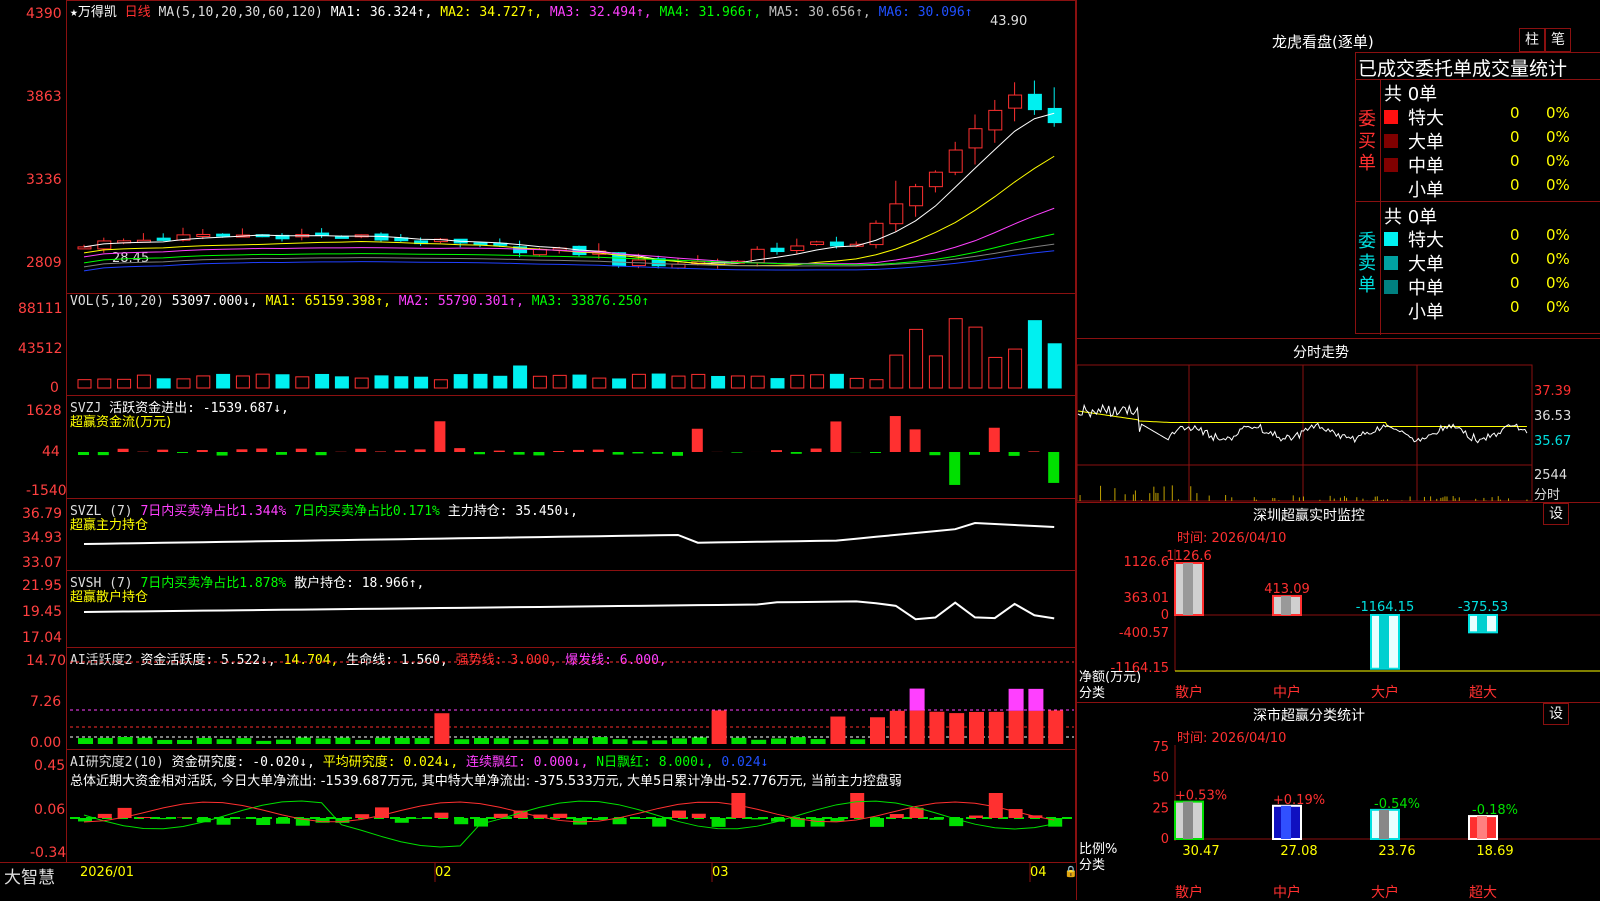 The width and height of the screenshot is (1600, 901). I want to click on order-row-name: 小单, so click(1426, 311).